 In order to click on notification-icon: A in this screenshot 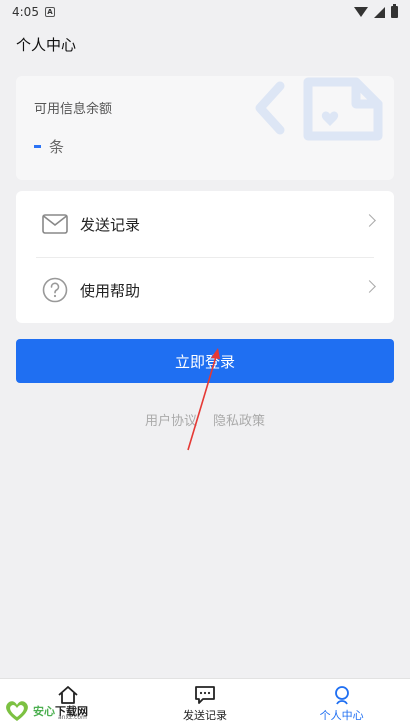, I will do `click(49, 12)`.